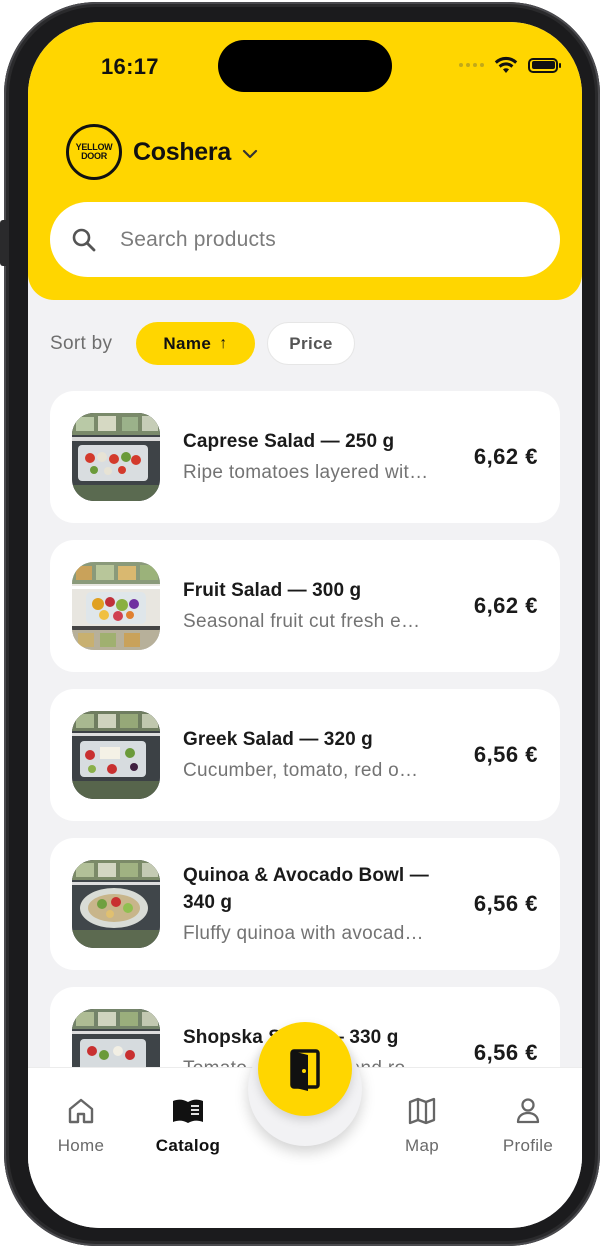  What do you see at coordinates (311, 343) in the screenshot?
I see `sort-price-chip: Price` at bounding box center [311, 343].